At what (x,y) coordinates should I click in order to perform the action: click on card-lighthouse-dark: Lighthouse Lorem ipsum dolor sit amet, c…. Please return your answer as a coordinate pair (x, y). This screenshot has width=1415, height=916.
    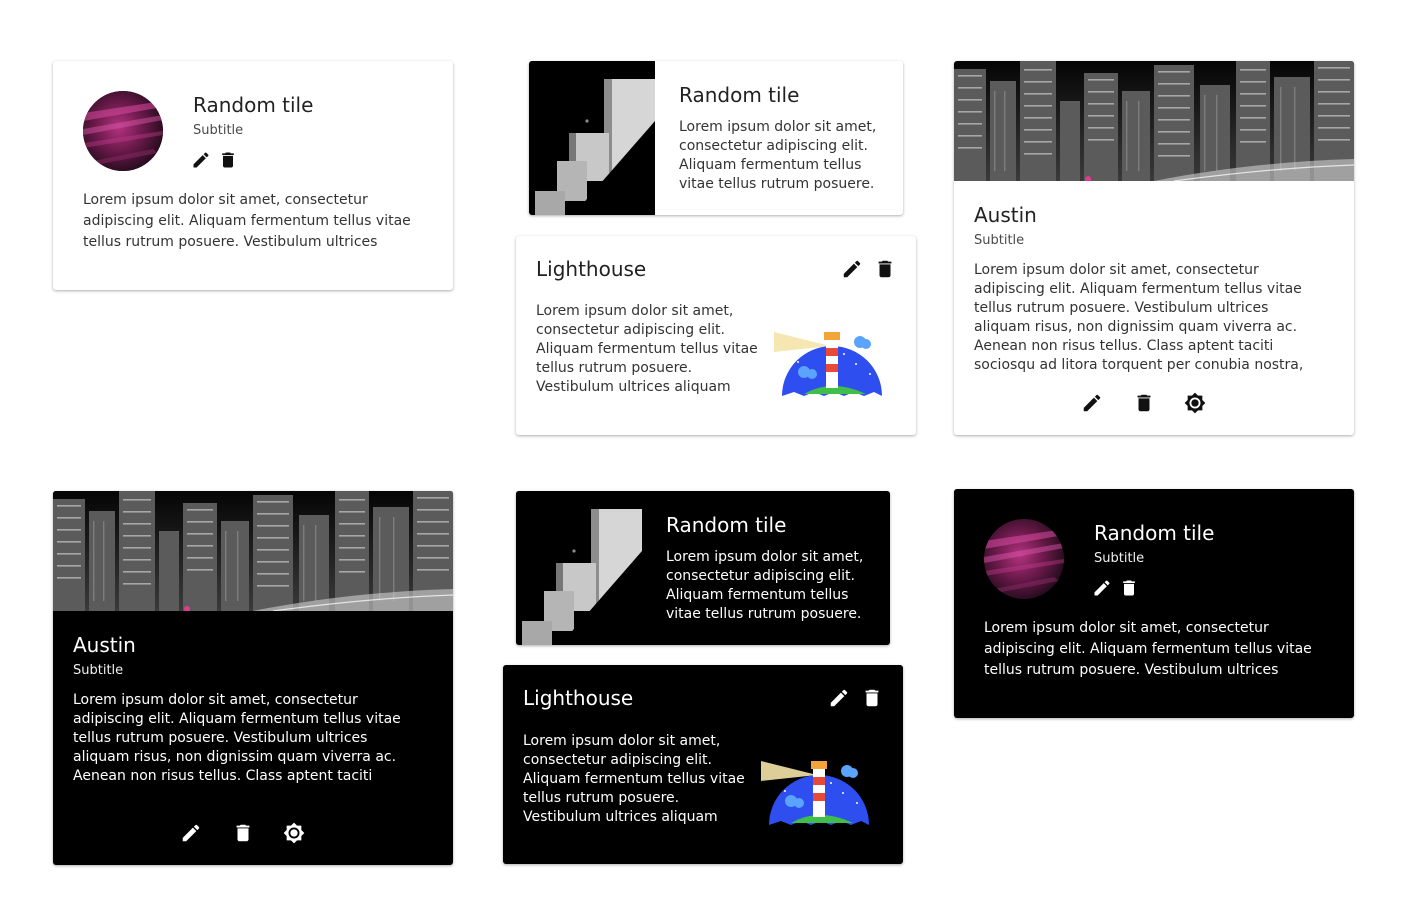
    Looking at the image, I should click on (703, 764).